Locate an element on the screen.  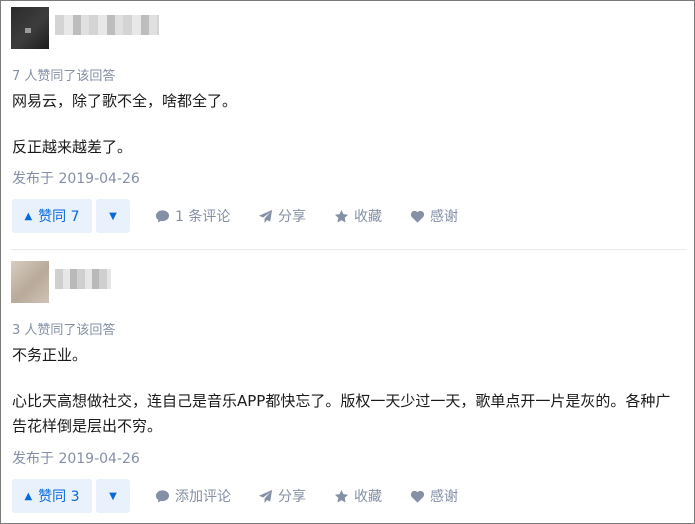
vote-up-button: ▲ 赞同 3 is located at coordinates (52, 496).